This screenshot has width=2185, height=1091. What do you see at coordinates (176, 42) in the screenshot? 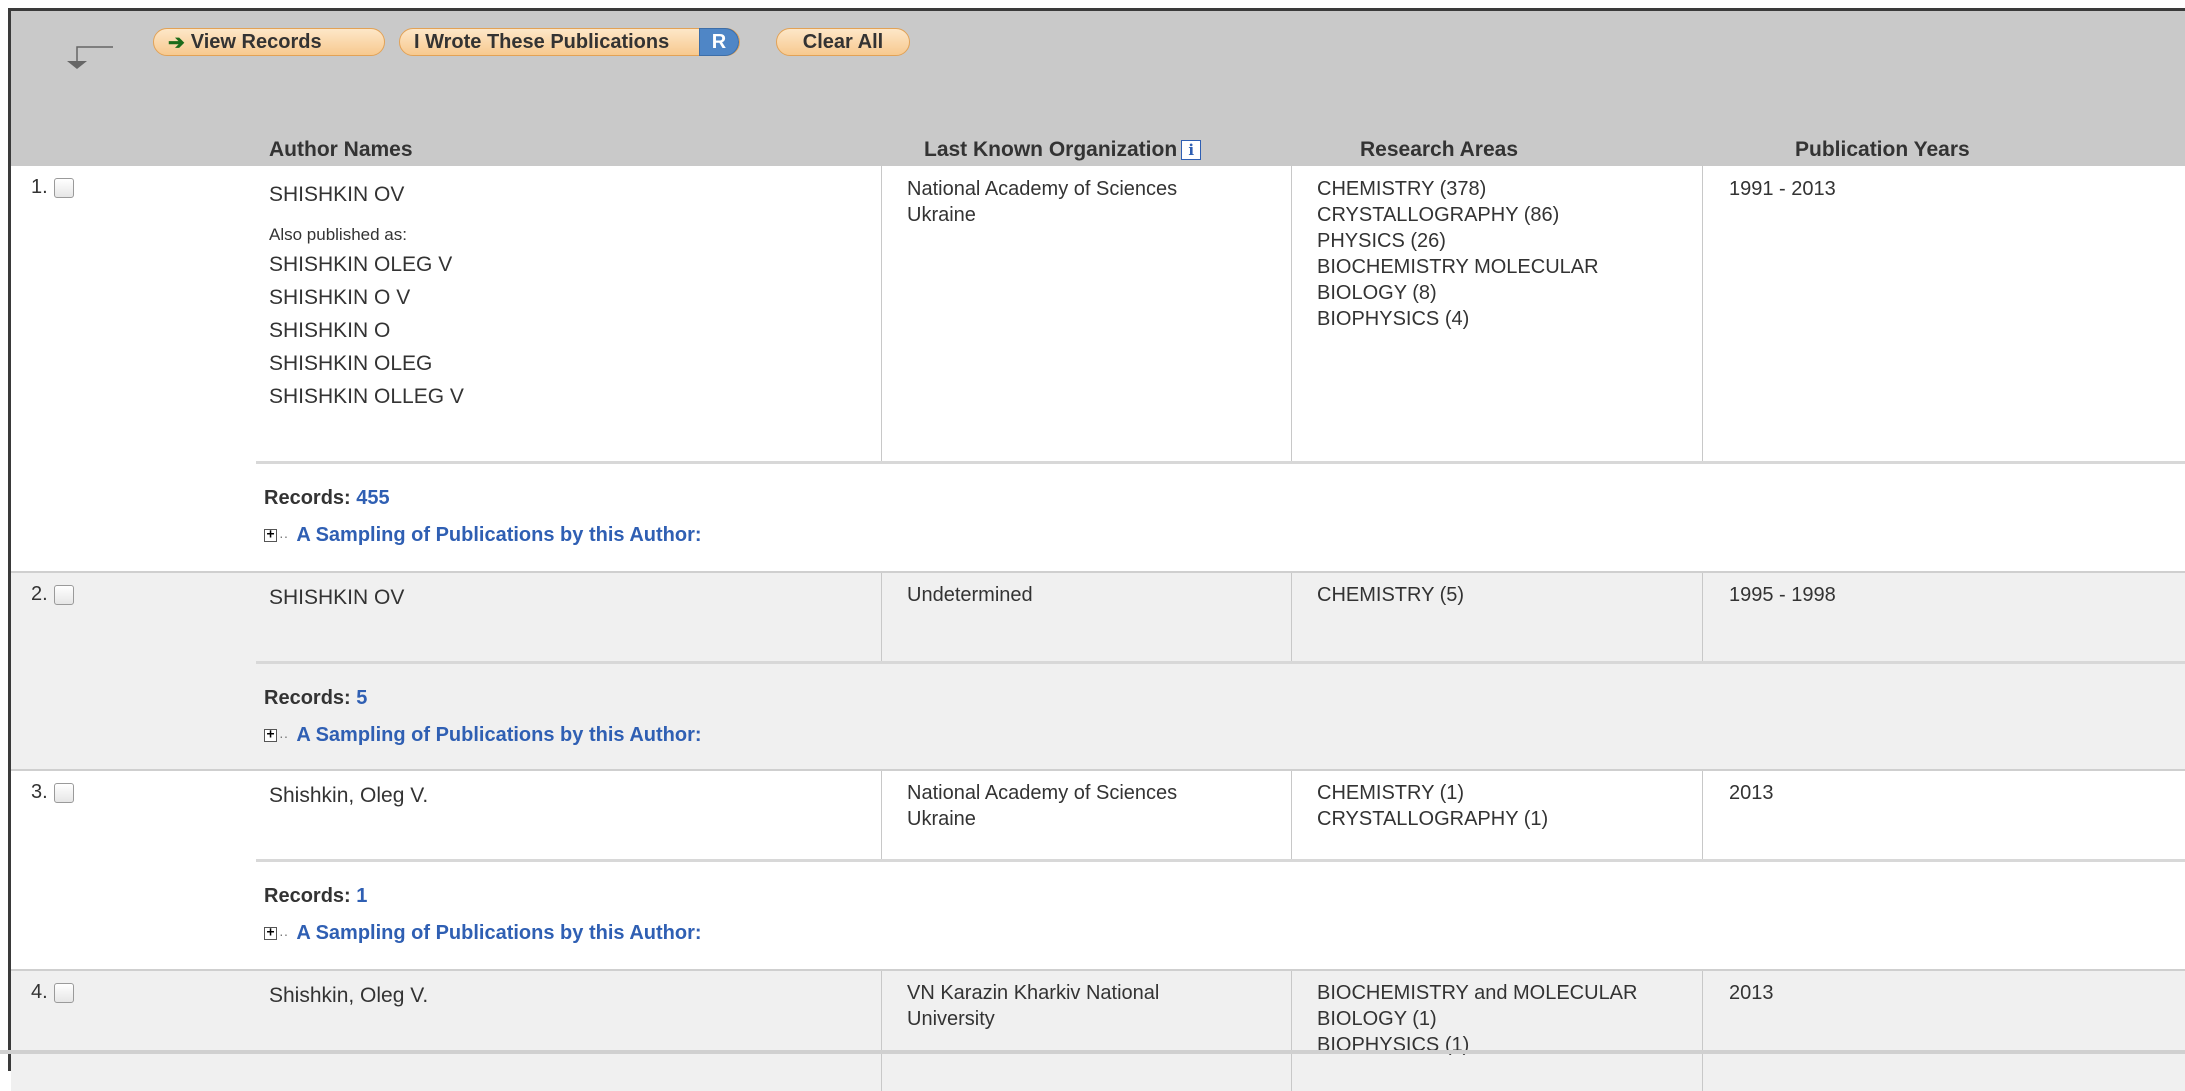
I see `arrow-right-icon: ➔` at bounding box center [176, 42].